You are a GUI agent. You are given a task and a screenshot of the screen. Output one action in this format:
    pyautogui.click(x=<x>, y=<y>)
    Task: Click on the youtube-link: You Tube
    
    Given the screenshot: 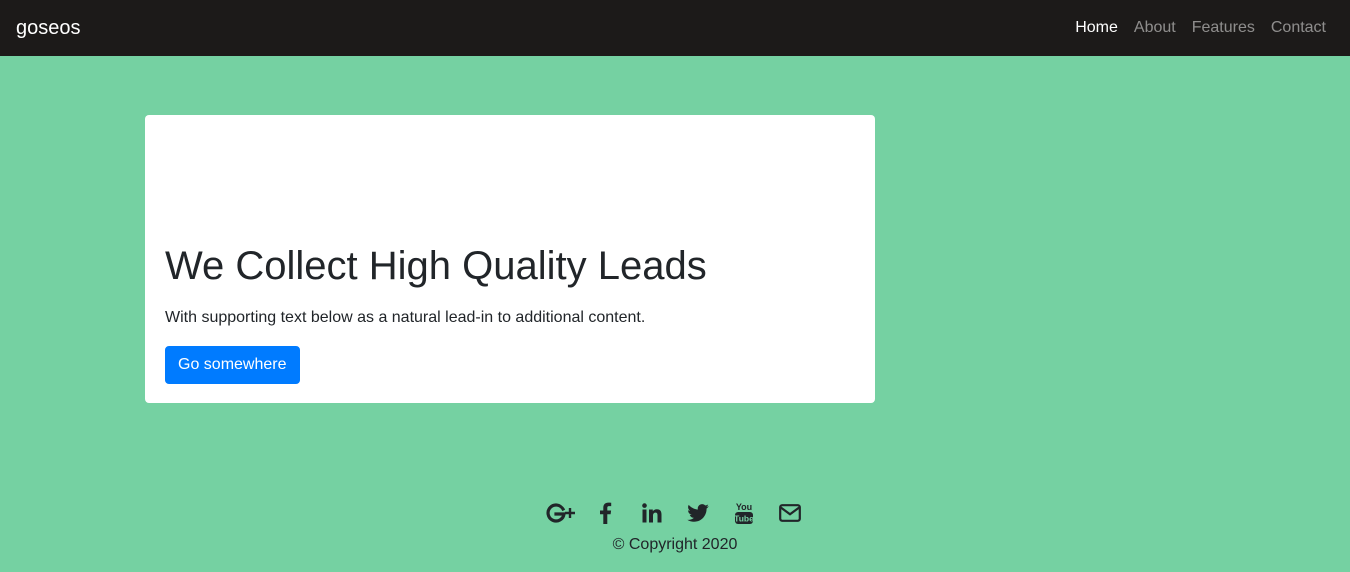 What is the action you would take?
    pyautogui.click(x=744, y=513)
    